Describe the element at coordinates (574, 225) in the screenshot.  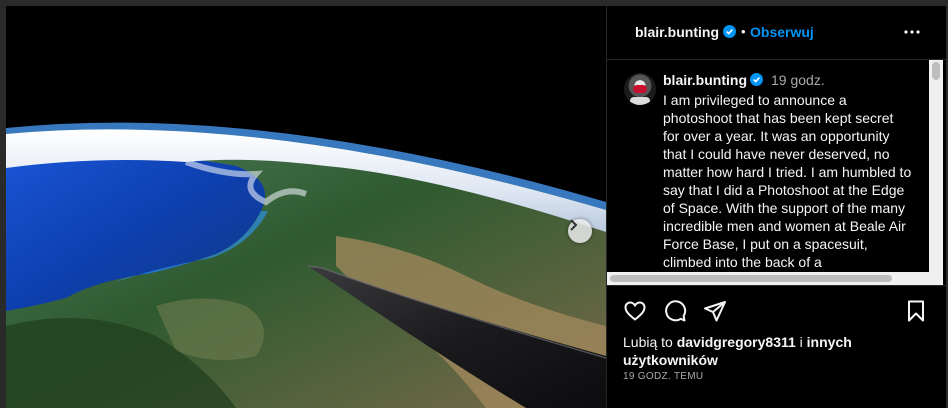
I see `chevron-right-icon` at that location.